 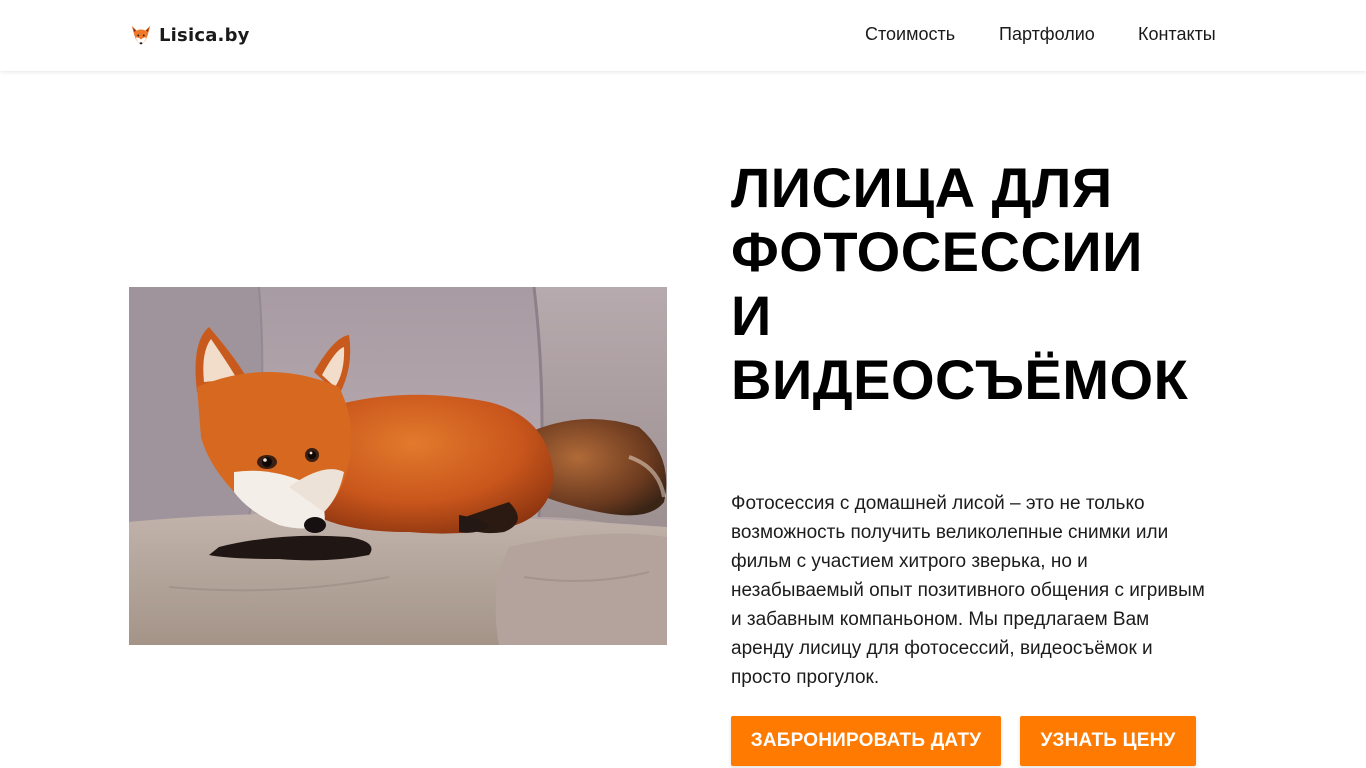 I want to click on hero-title-line-2: ФОТОСЕССИИ, so click(x=937, y=251).